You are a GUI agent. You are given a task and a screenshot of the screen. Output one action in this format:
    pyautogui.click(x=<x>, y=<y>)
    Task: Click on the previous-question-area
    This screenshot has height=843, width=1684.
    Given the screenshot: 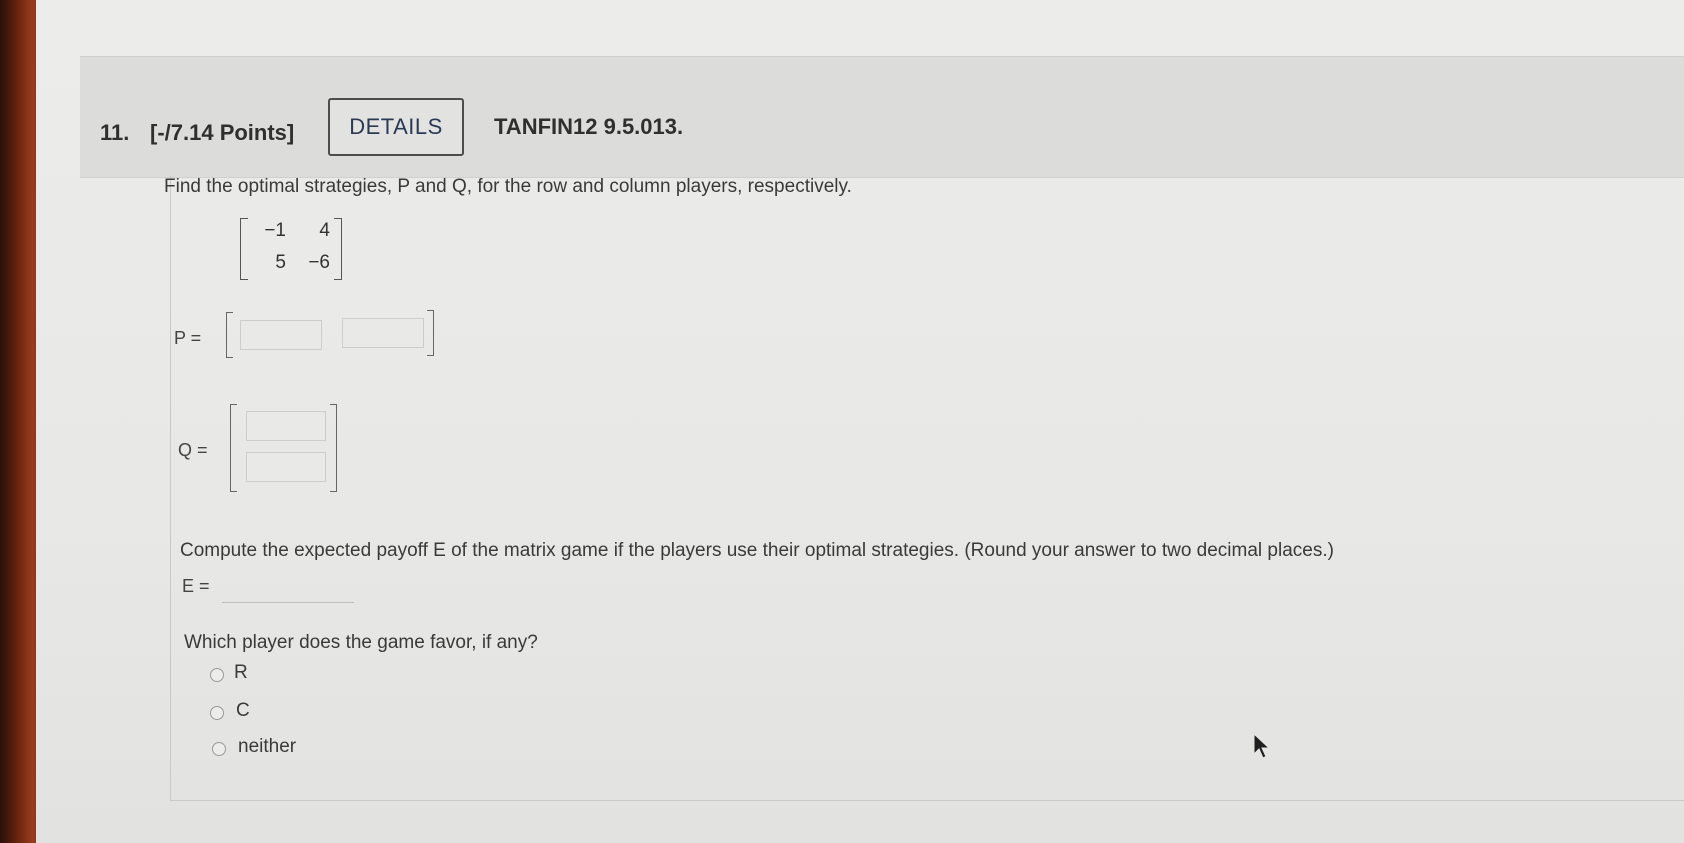 What is the action you would take?
    pyautogui.click(x=891, y=28)
    